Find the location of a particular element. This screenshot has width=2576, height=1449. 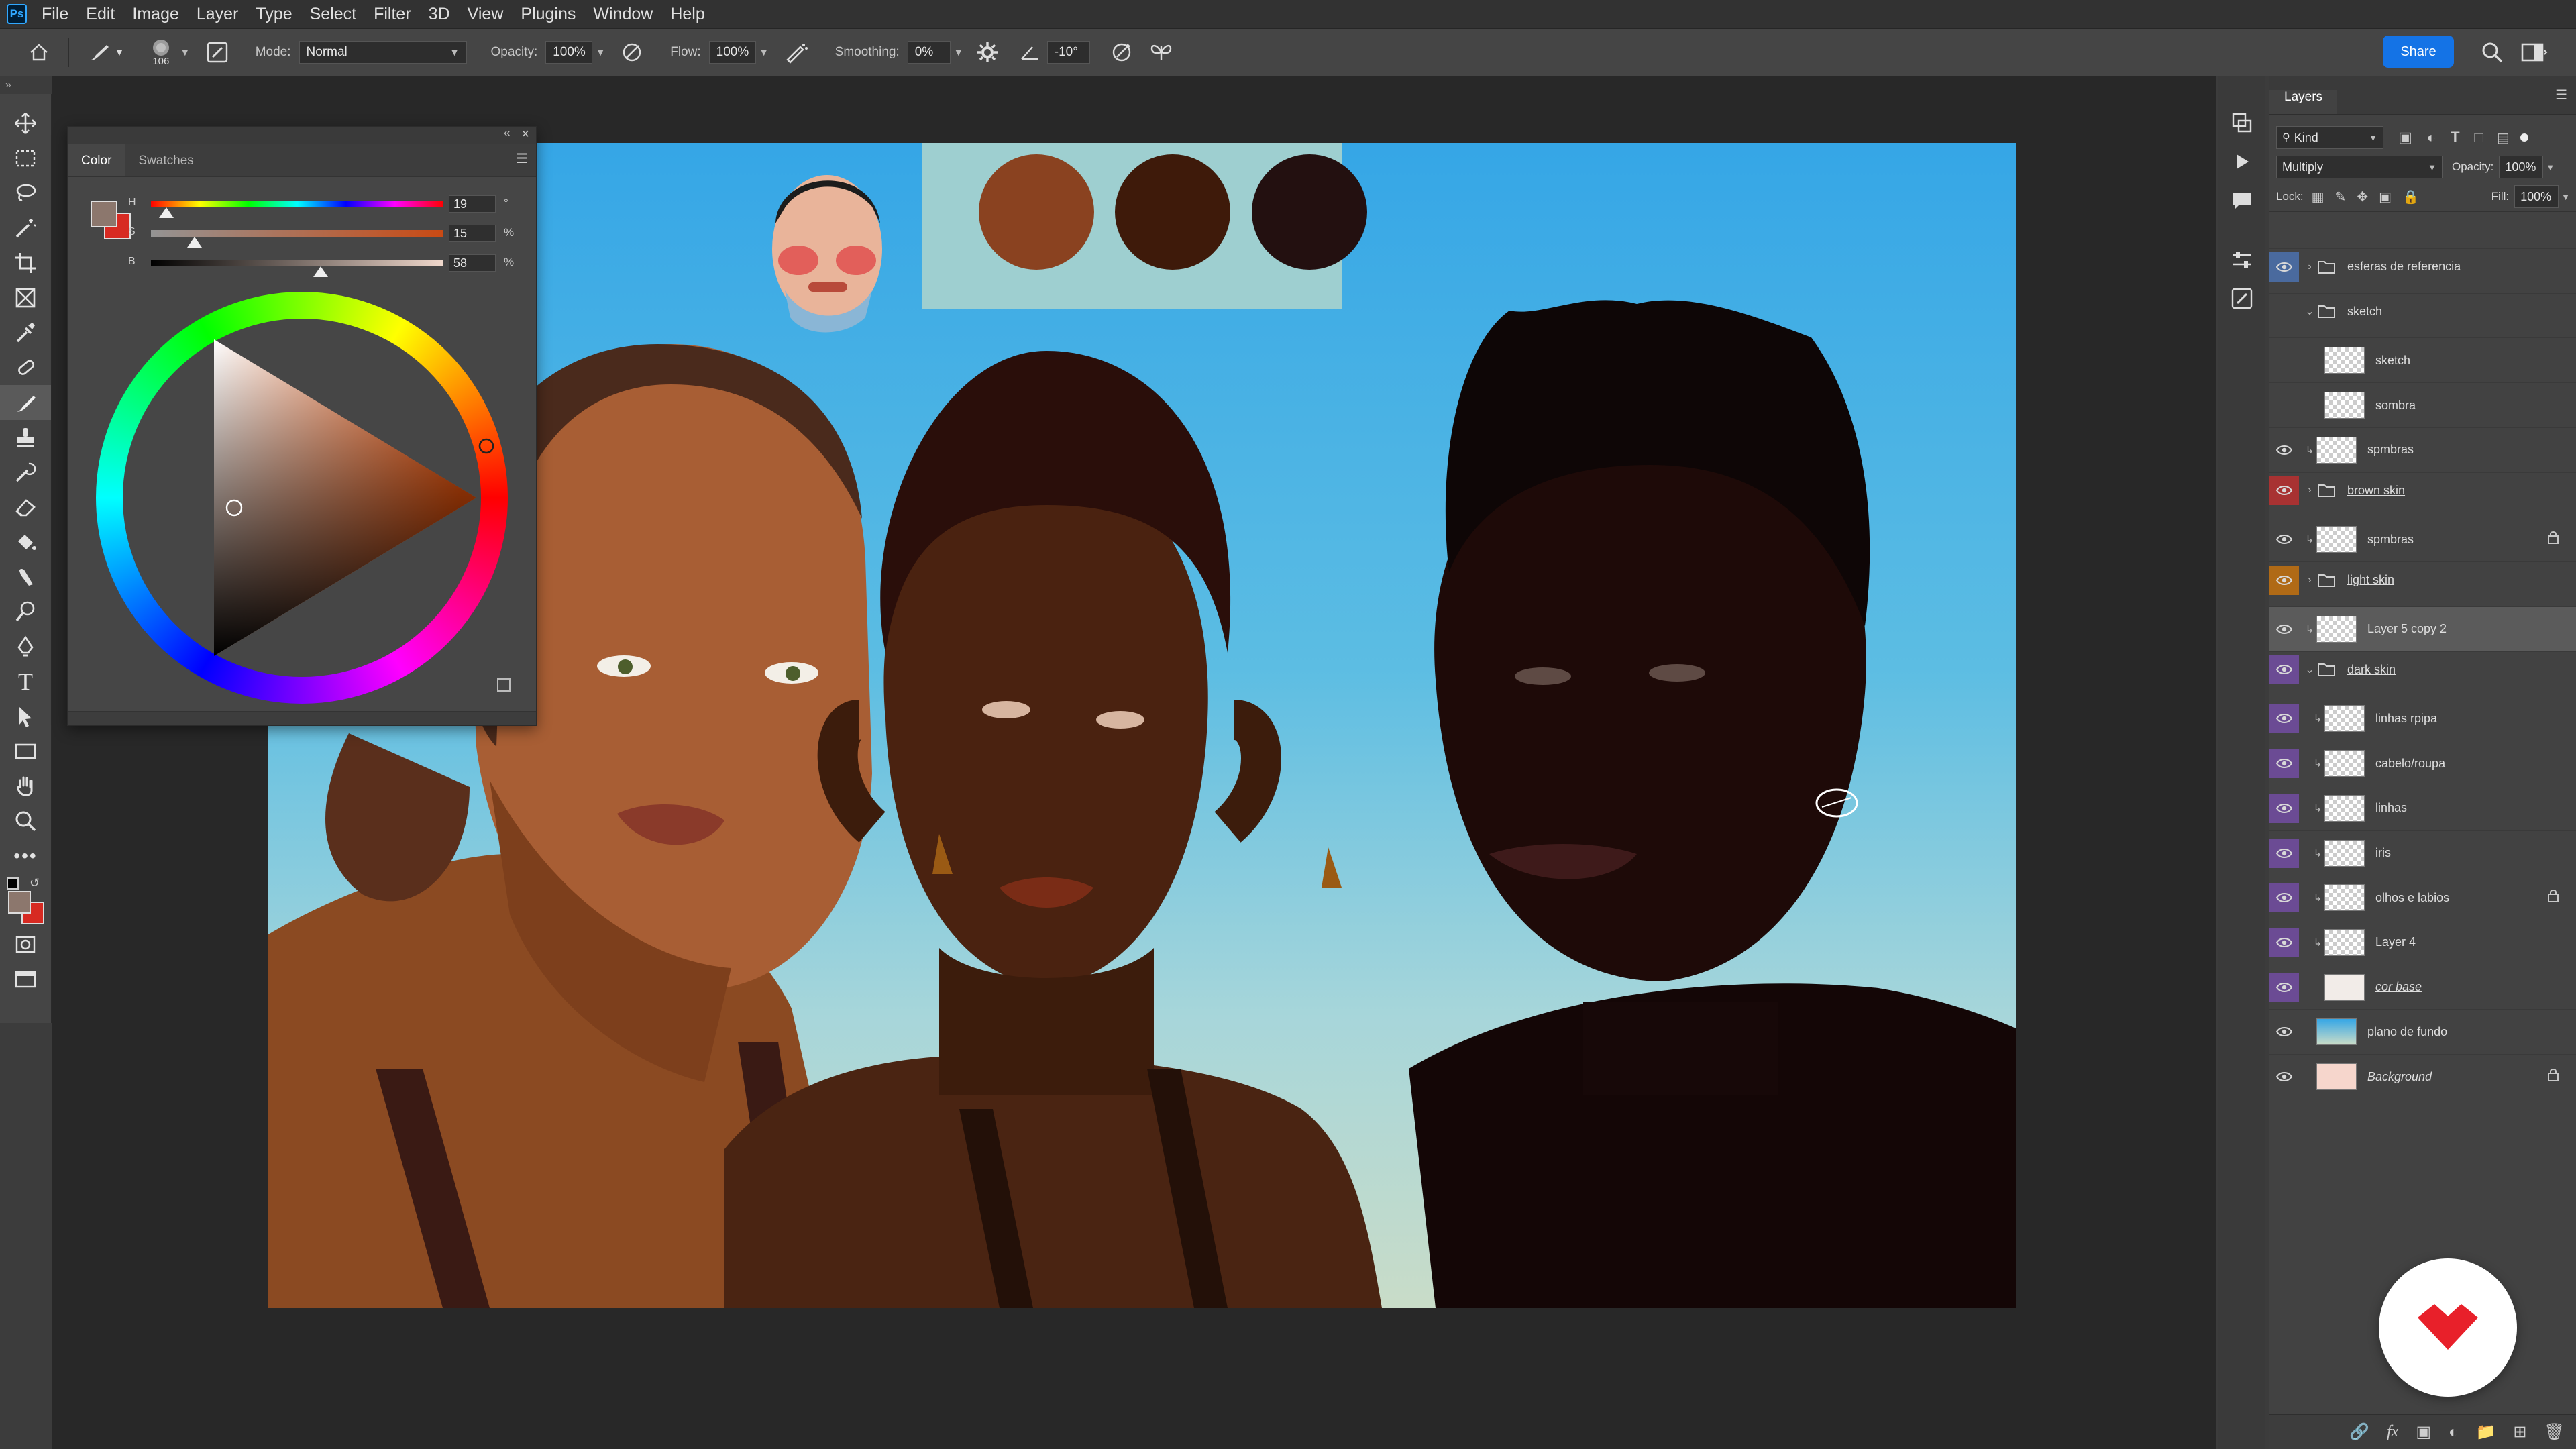

foreground-color-swatch is located at coordinates (19, 902).